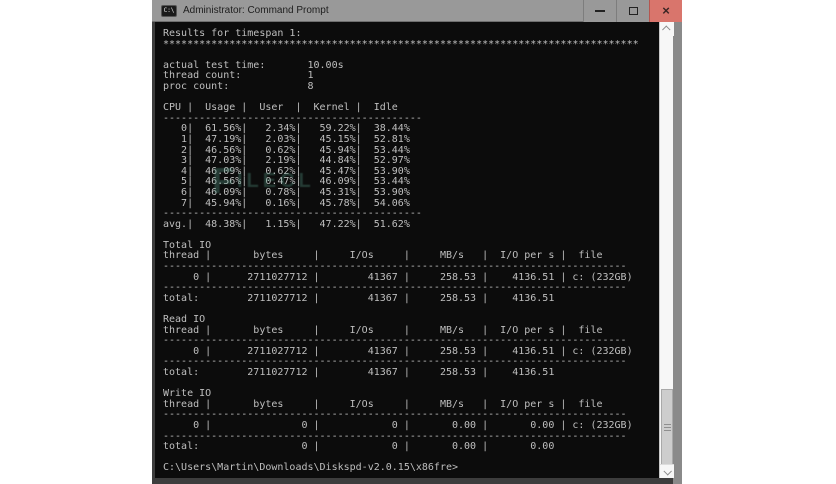 This screenshot has width=836, height=484. I want to click on window-frame-right, so click(677, 253).